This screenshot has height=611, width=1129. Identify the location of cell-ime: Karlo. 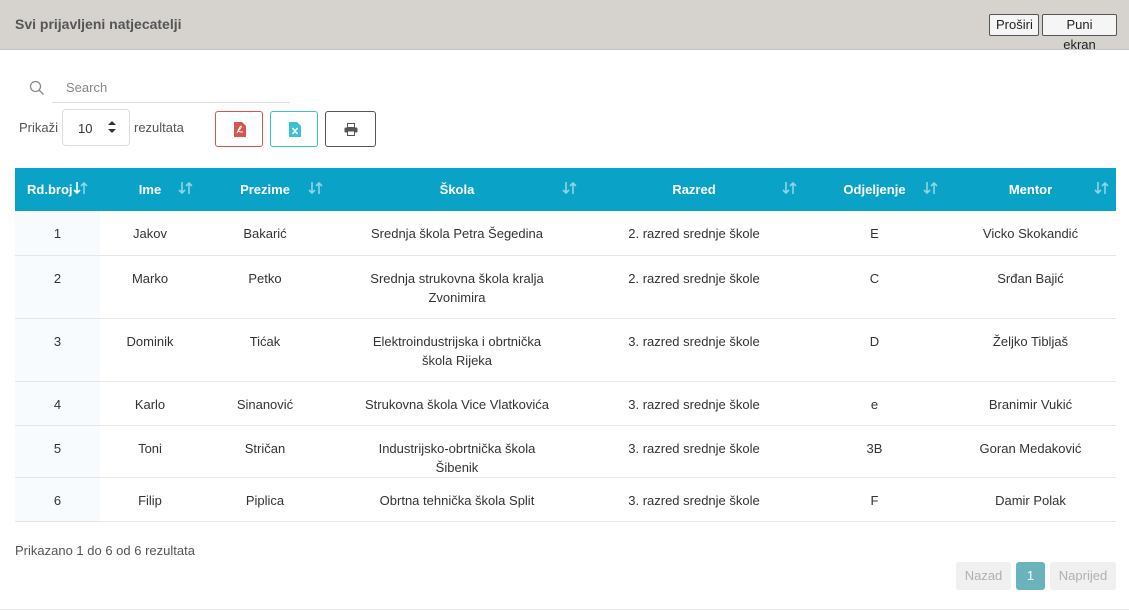
(150, 403).